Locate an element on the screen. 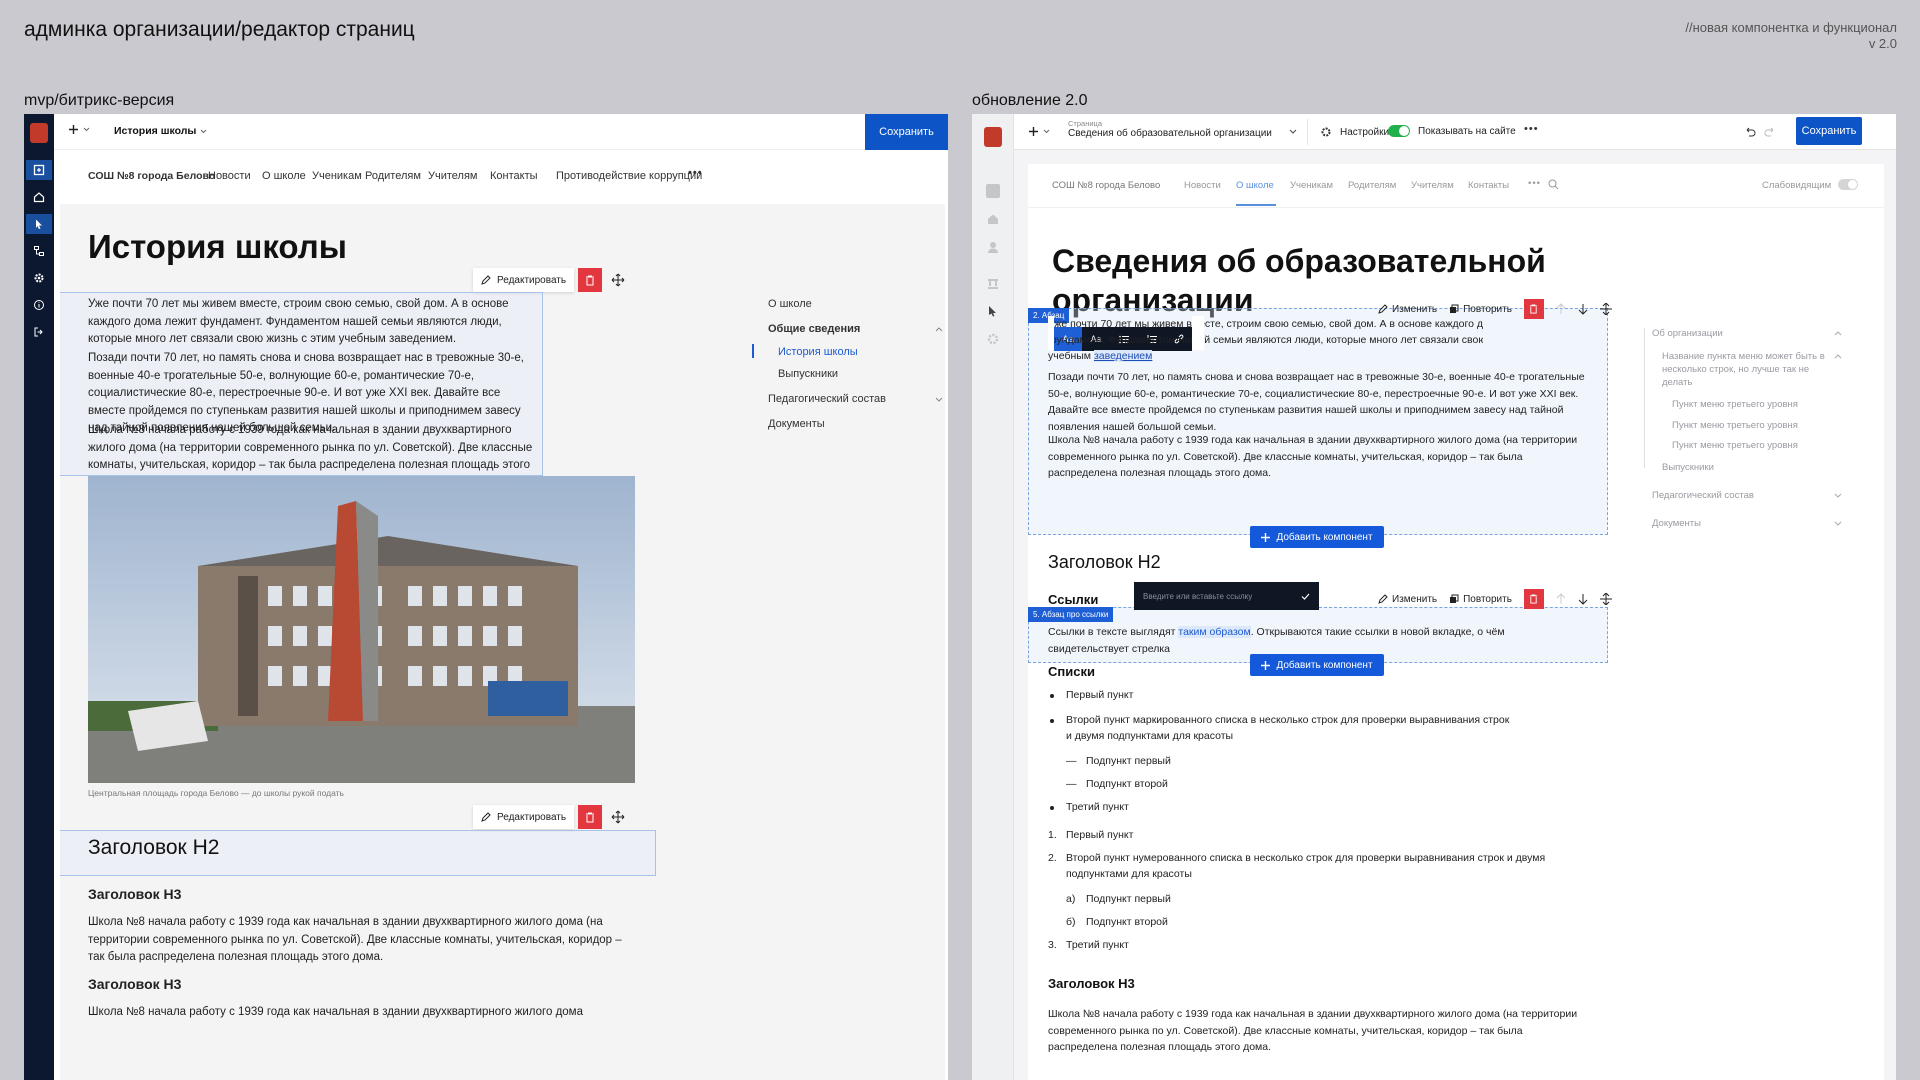  list-subitem: Подпункт первый is located at coordinates (1128, 761).